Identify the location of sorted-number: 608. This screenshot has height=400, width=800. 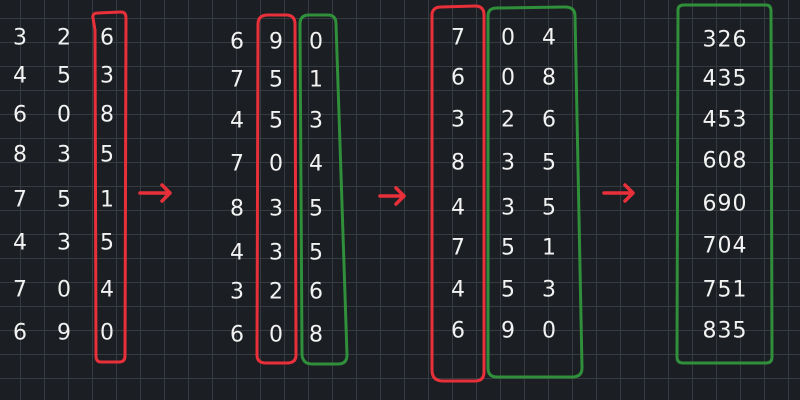
(725, 161).